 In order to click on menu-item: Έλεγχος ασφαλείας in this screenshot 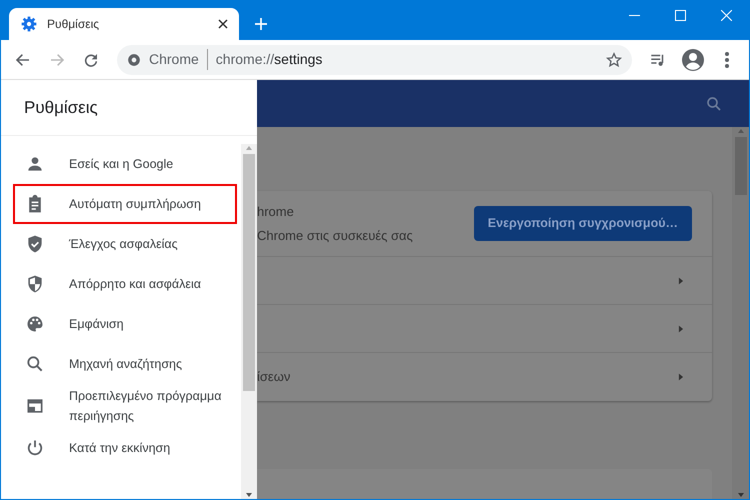, I will do `click(125, 244)`.